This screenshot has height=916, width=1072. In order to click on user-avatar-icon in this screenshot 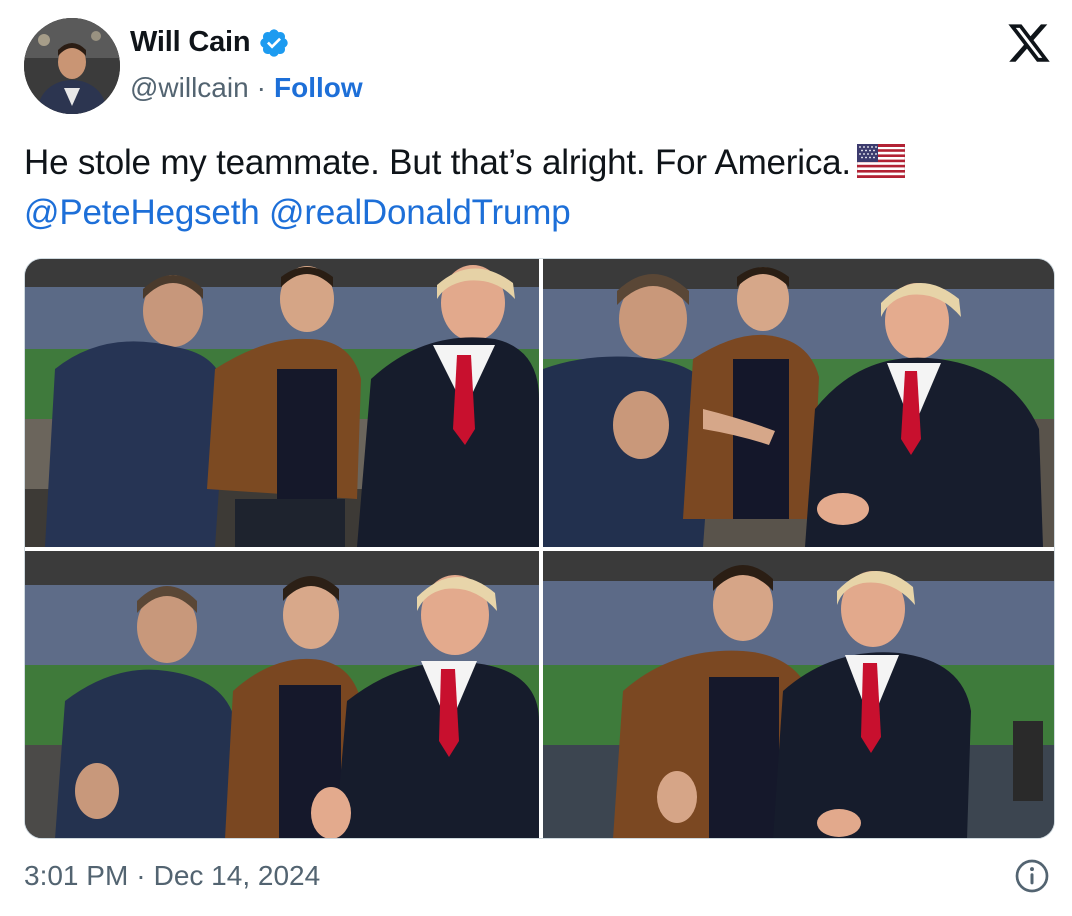, I will do `click(72, 66)`.